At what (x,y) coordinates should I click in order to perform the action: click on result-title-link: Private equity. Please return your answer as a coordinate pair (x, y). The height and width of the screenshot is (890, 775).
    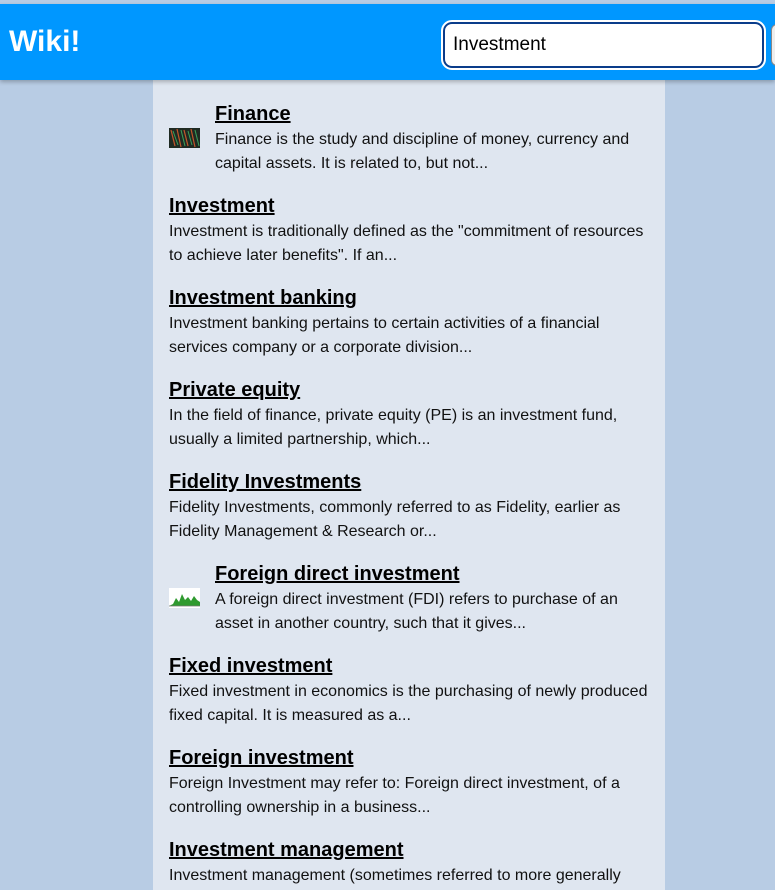
    Looking at the image, I should click on (409, 390).